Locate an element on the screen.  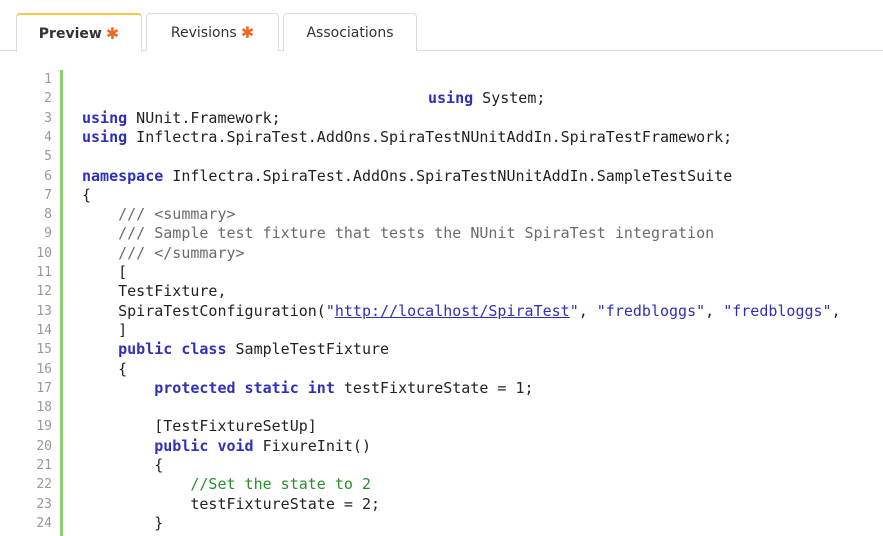
code-line: [TestFixtureSetUp] is located at coordinates (199, 426).